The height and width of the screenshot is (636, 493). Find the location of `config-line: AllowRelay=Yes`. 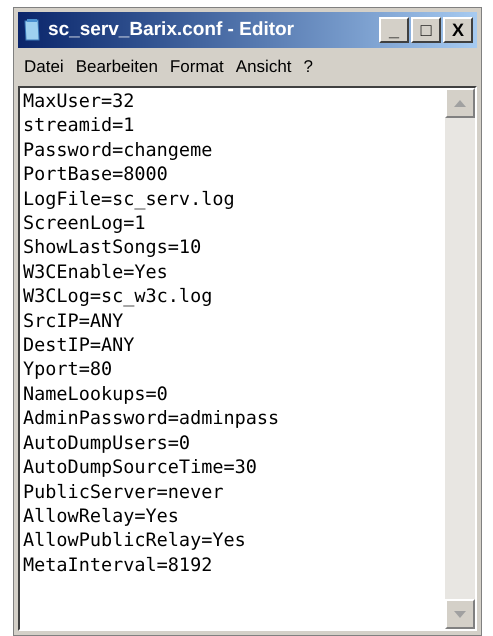

config-line: AllowRelay=Yes is located at coordinates (101, 516).